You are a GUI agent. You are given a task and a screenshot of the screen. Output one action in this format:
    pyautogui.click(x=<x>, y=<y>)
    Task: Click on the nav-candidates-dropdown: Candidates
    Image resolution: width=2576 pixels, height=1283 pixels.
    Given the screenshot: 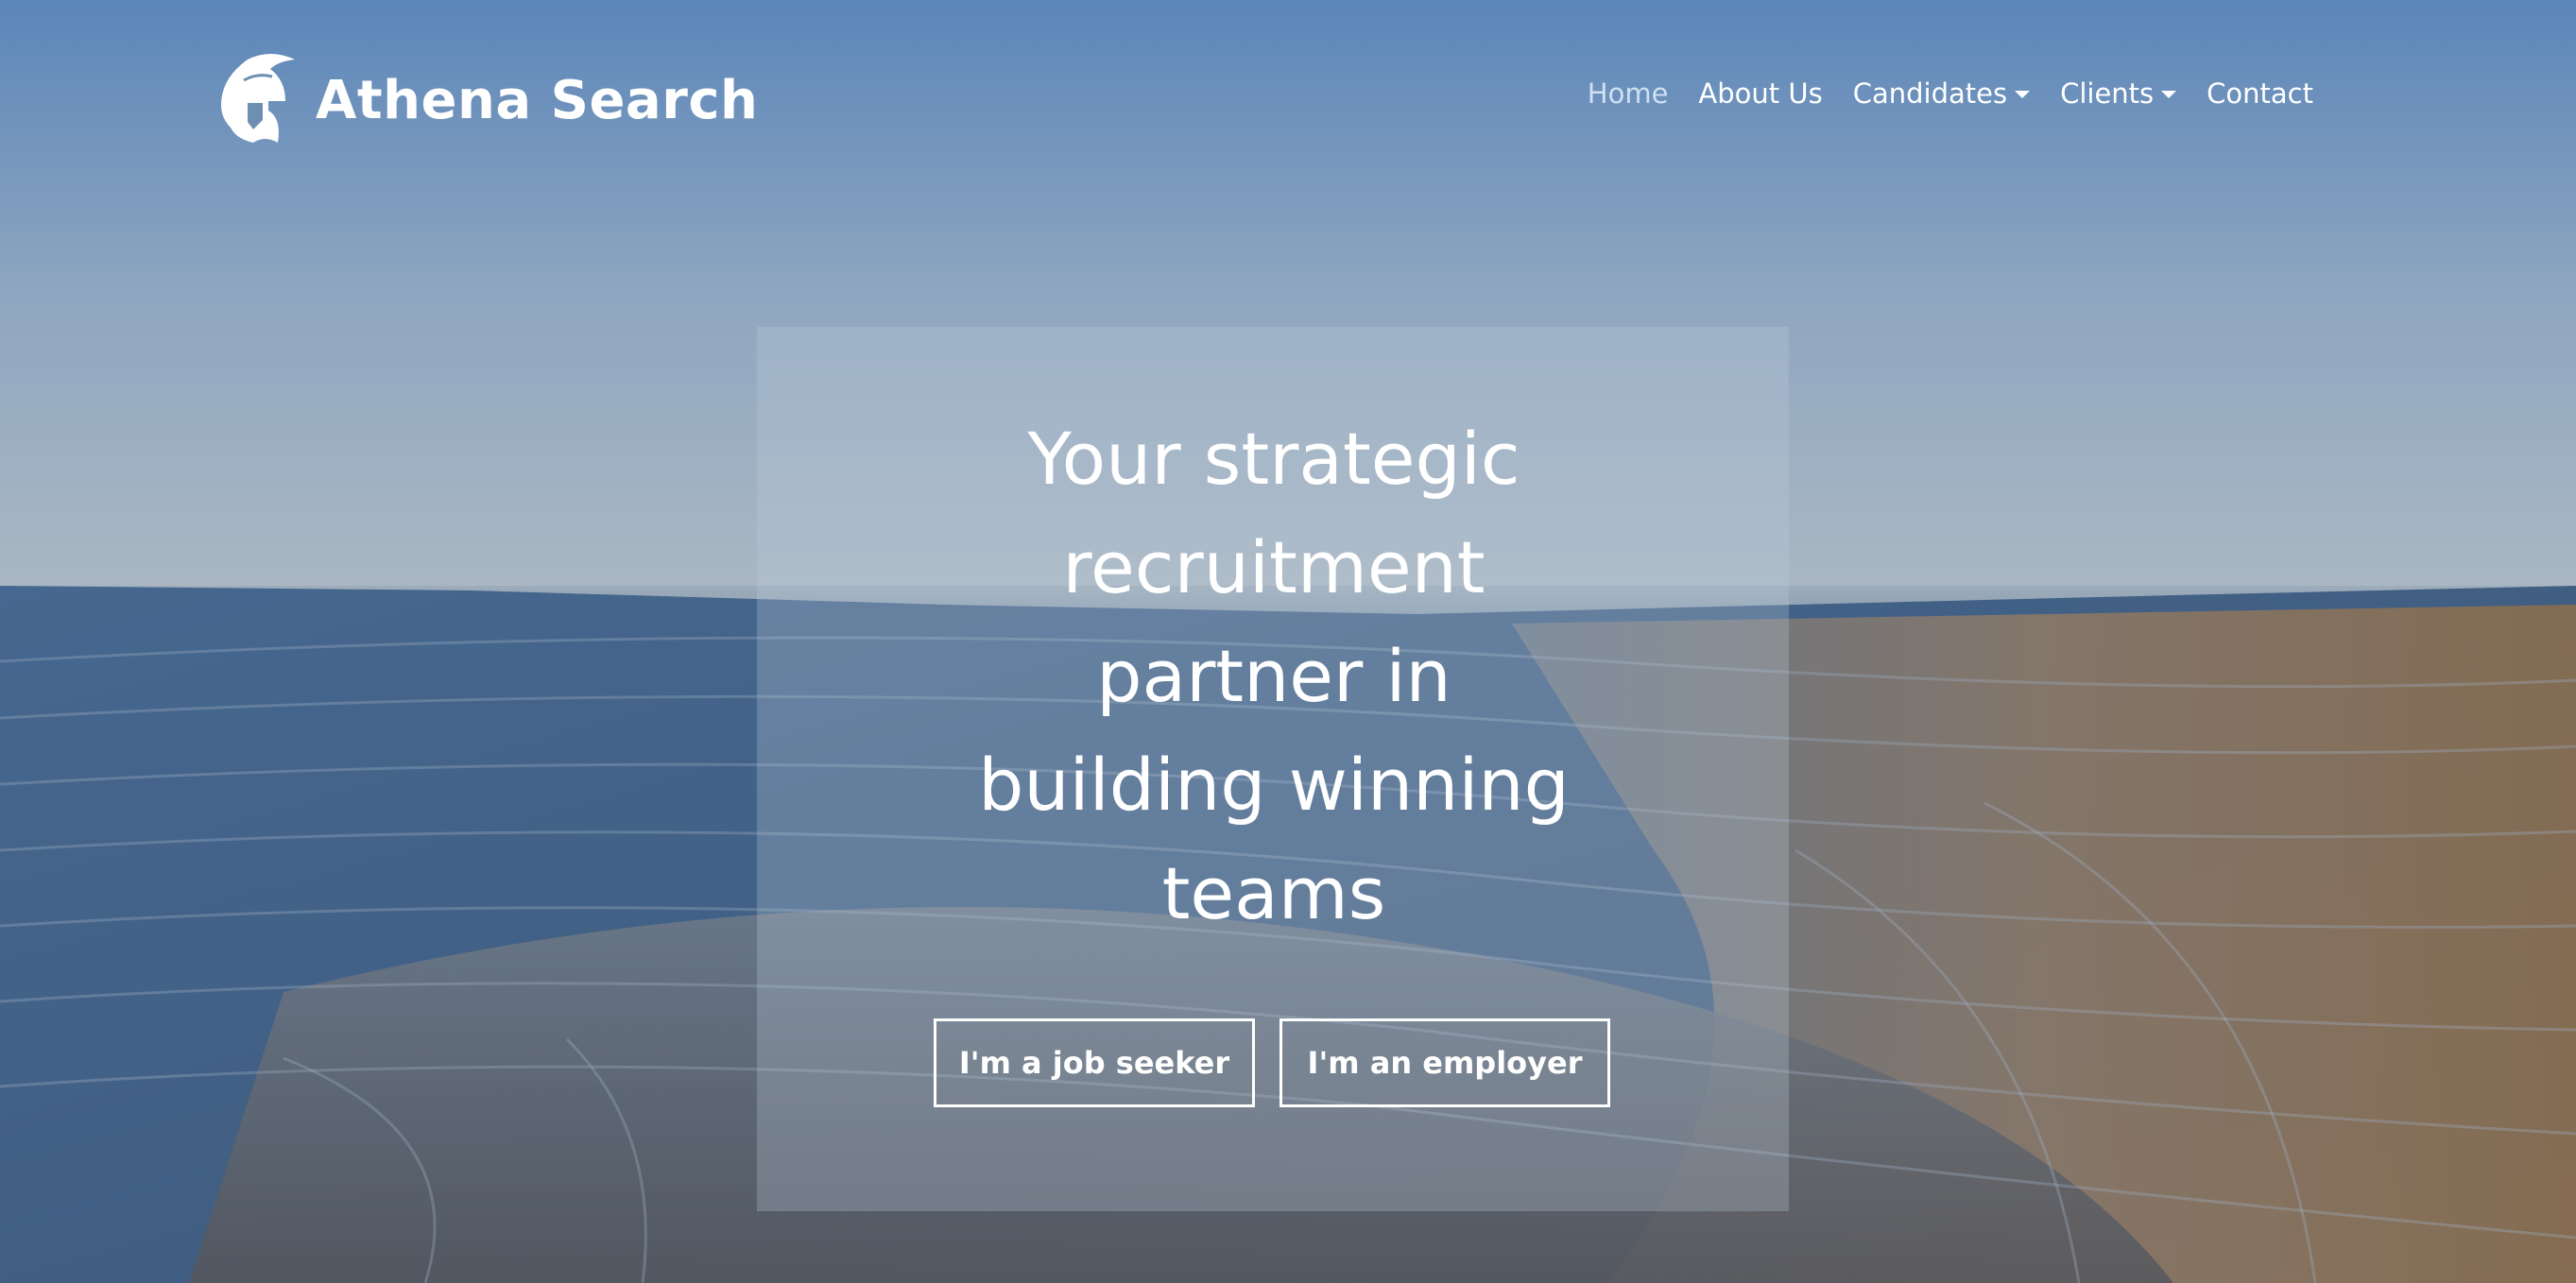 What is the action you would take?
    pyautogui.click(x=1941, y=93)
    